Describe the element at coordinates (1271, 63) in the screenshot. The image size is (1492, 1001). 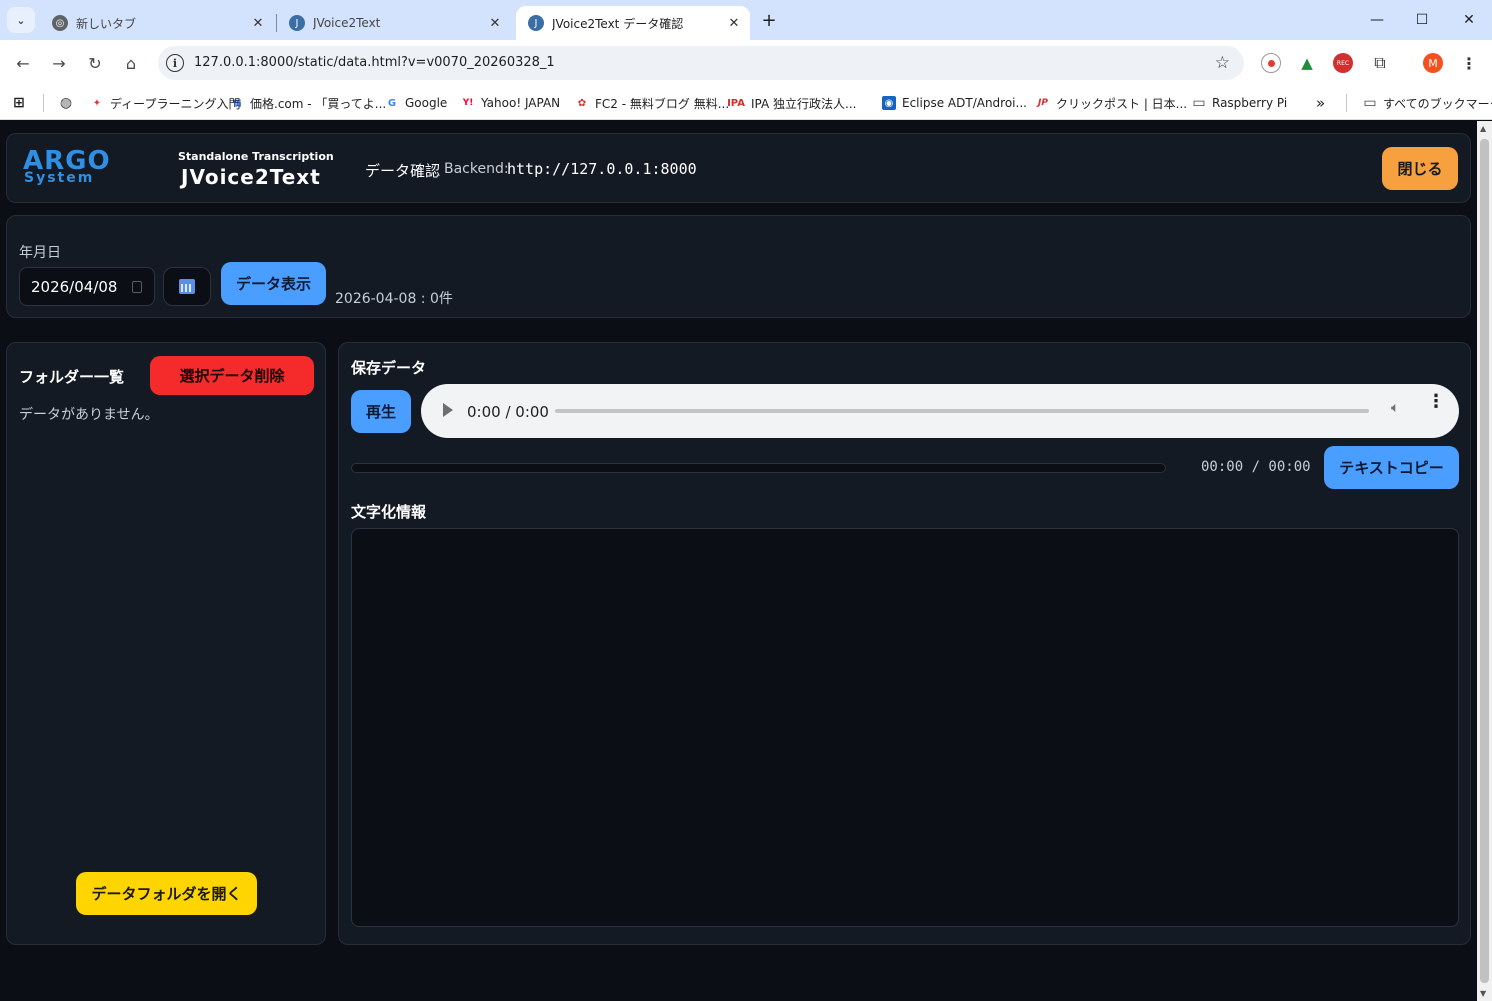
I see `record-extension-icon` at that location.